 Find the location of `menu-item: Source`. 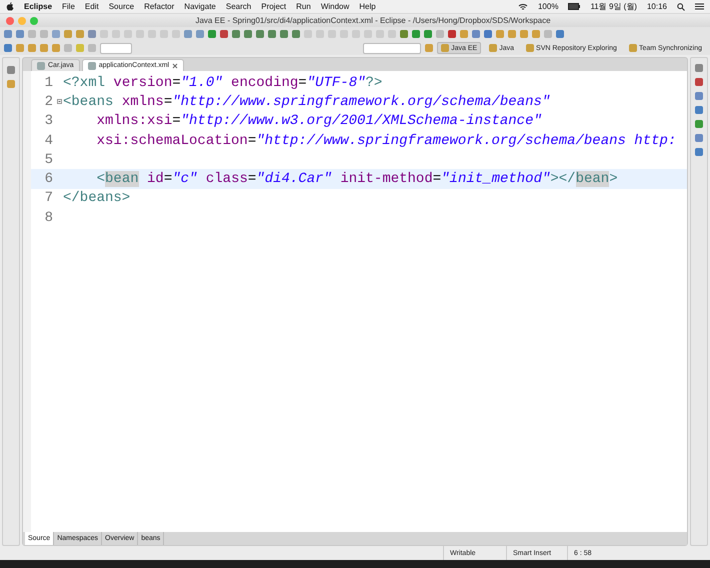

menu-item: Source is located at coordinates (121, 6).